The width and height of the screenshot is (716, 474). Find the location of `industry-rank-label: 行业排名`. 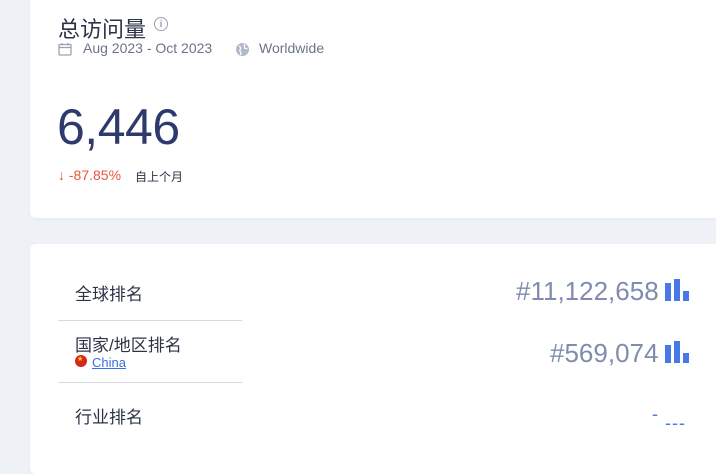

industry-rank-label: 行业排名 is located at coordinates (109, 417).